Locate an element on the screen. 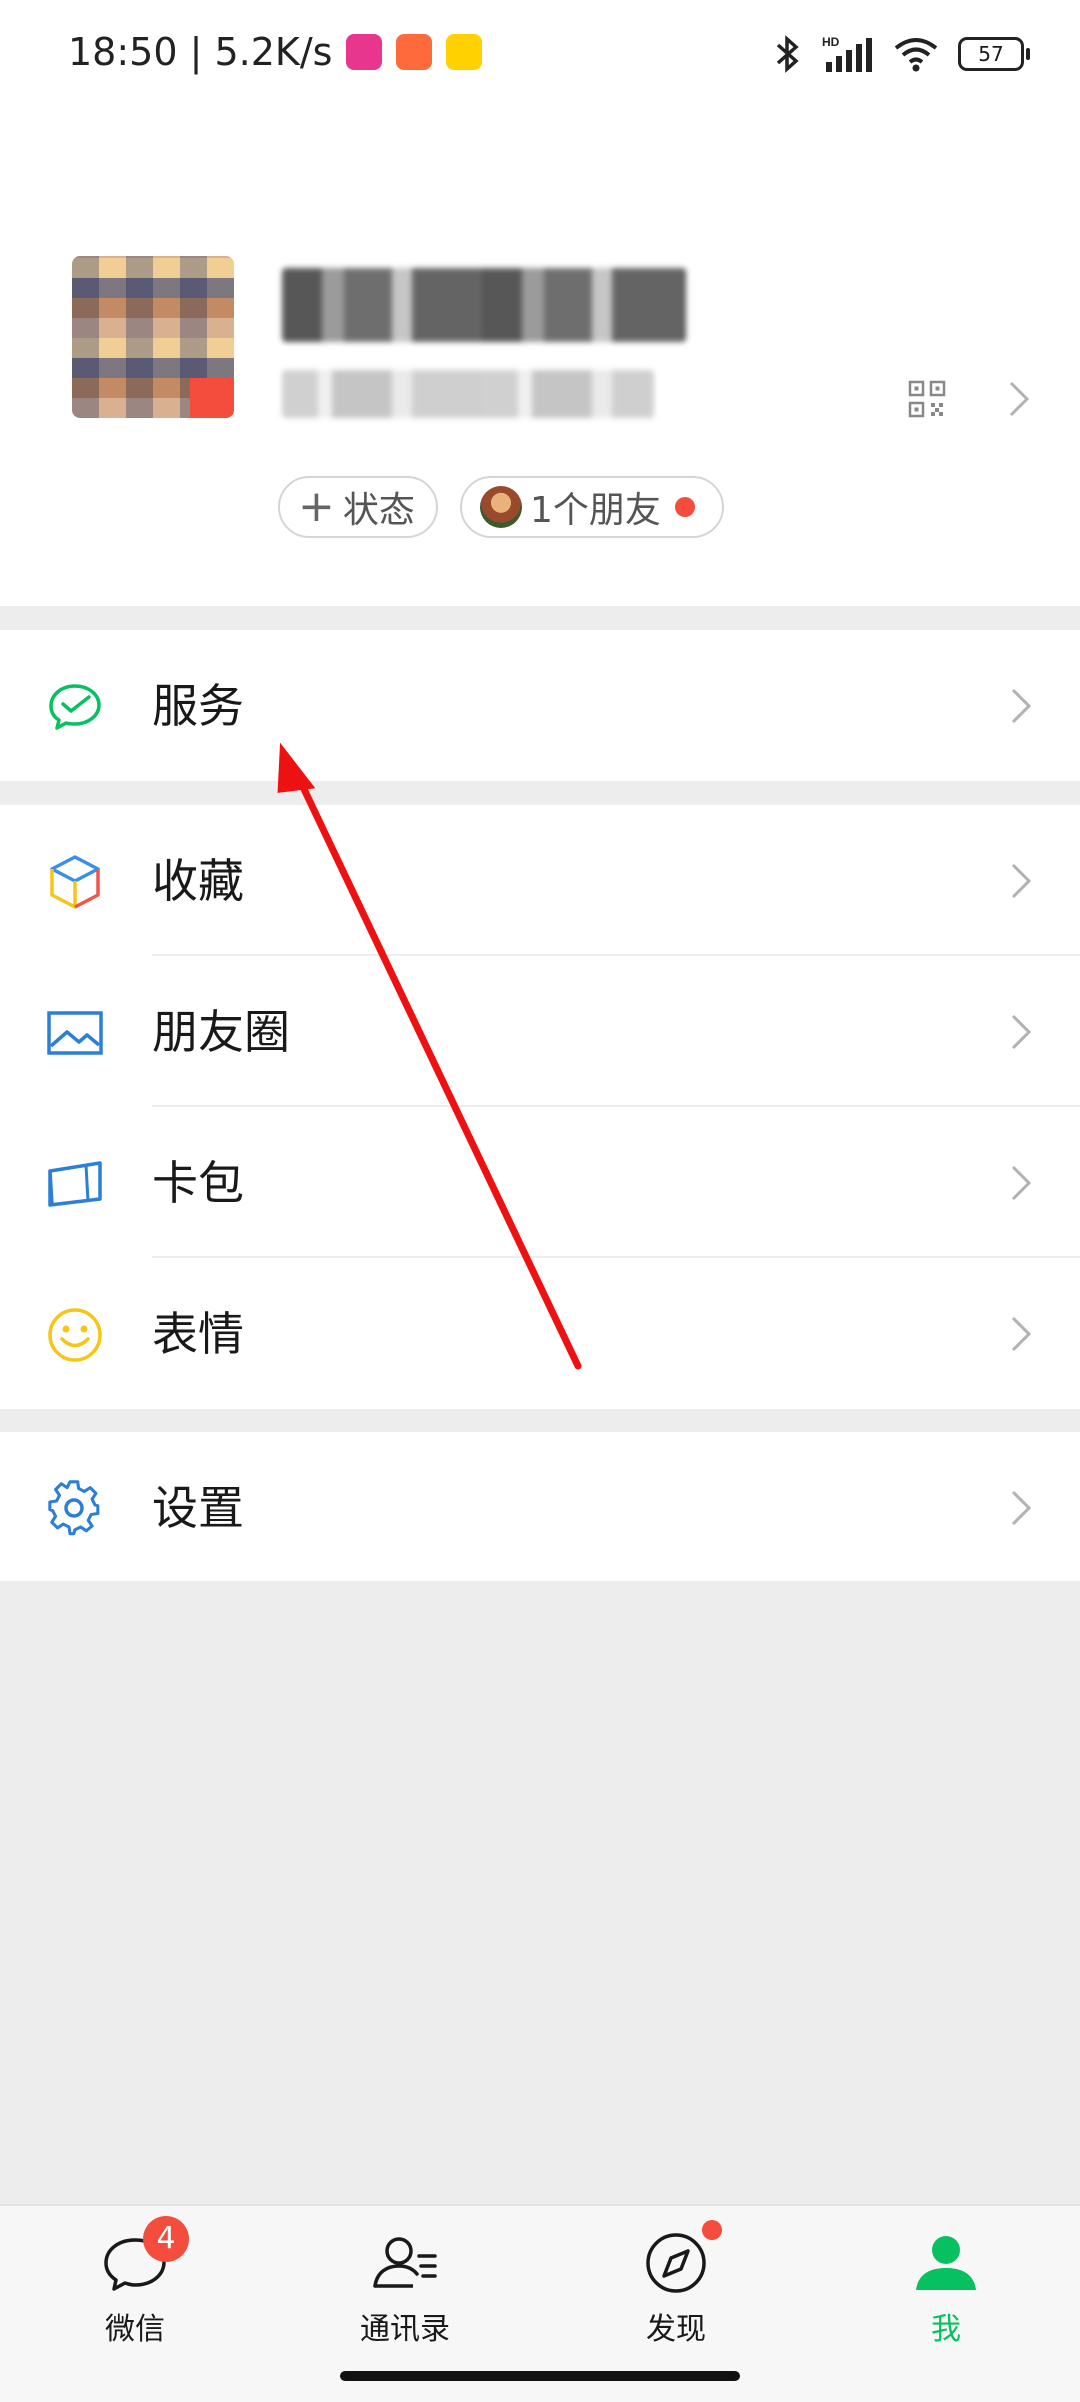  menu-label-favorites: 收藏 is located at coordinates (198, 881).